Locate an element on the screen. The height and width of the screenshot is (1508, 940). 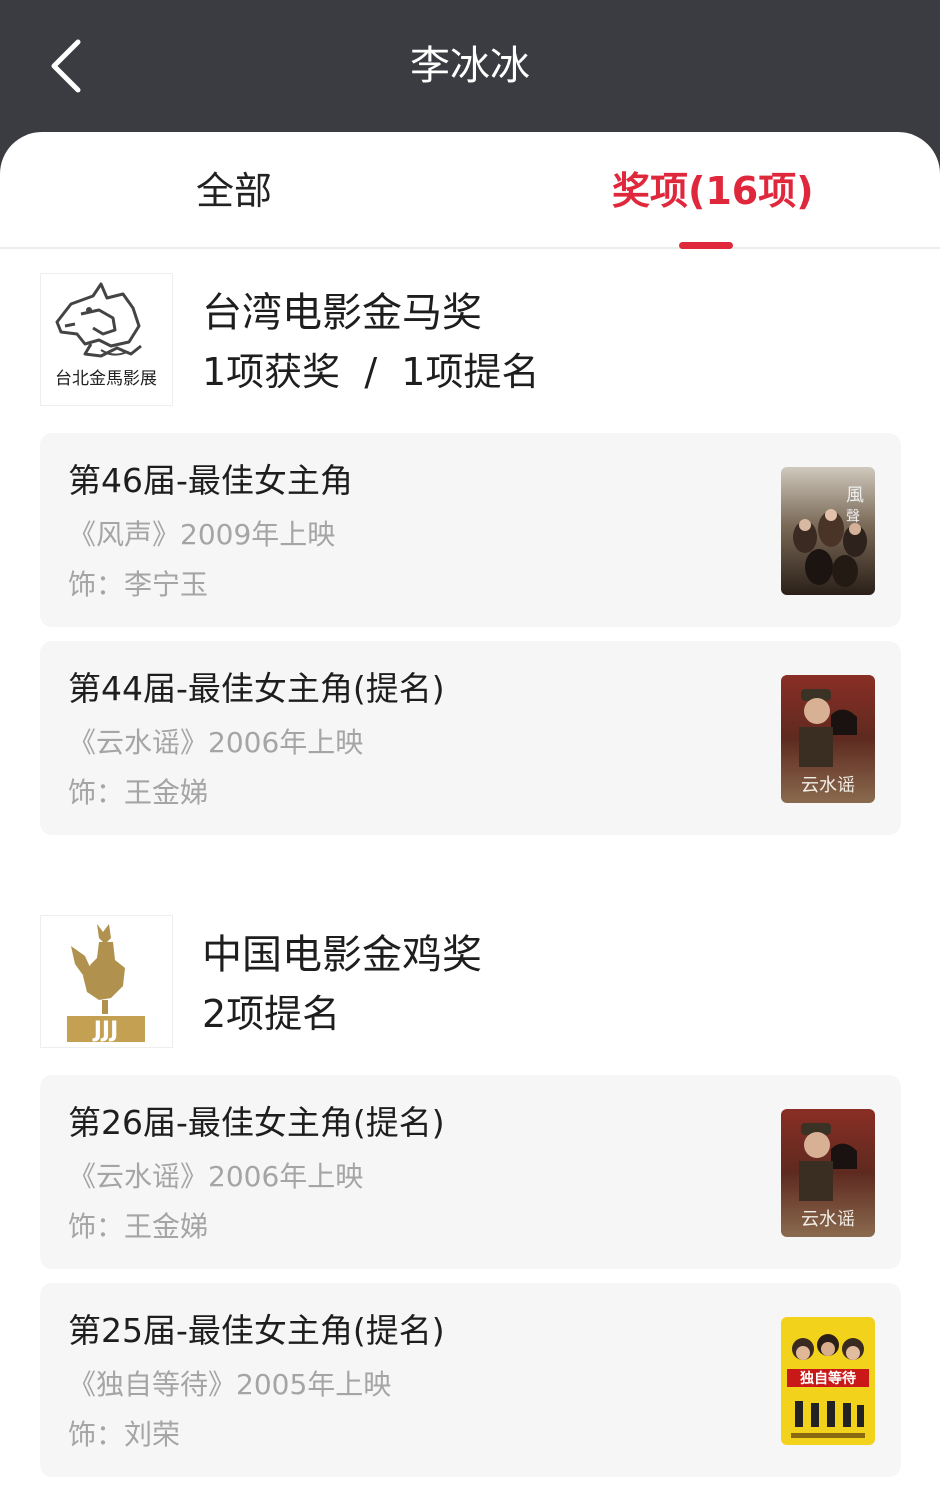
award-title: 第44届-最佳女主角(提名) is located at coordinates (256, 688).